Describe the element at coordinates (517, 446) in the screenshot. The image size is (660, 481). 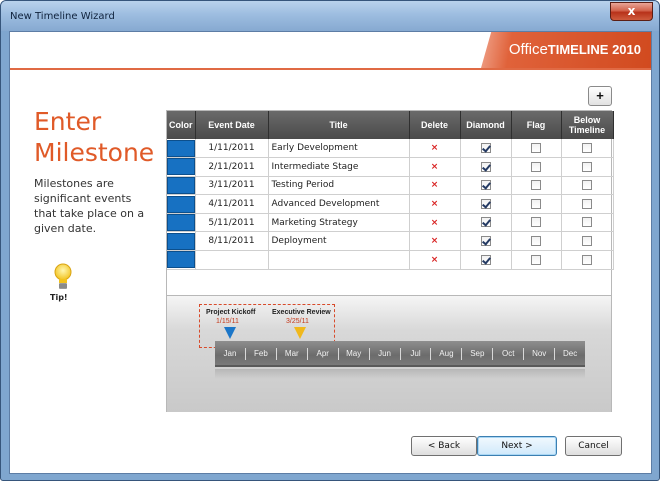
I see `next-button: Next >` at that location.